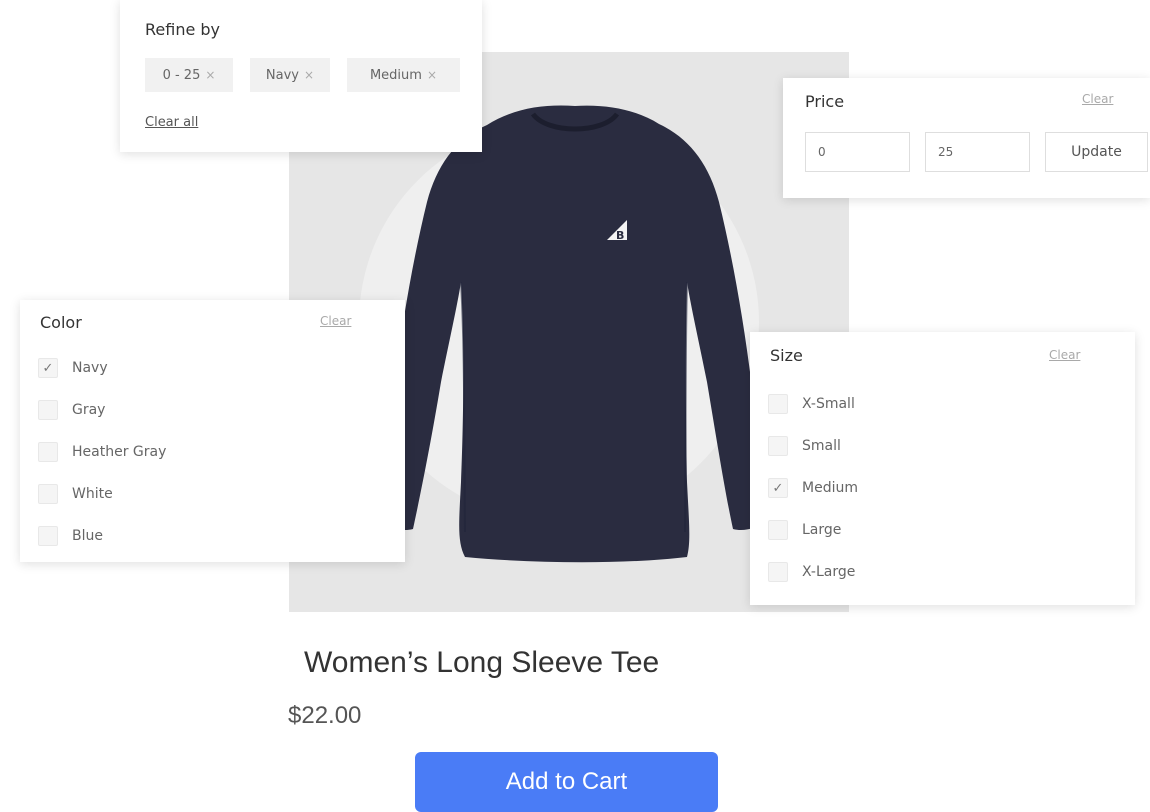  I want to click on option-label: Gray, so click(89, 410).